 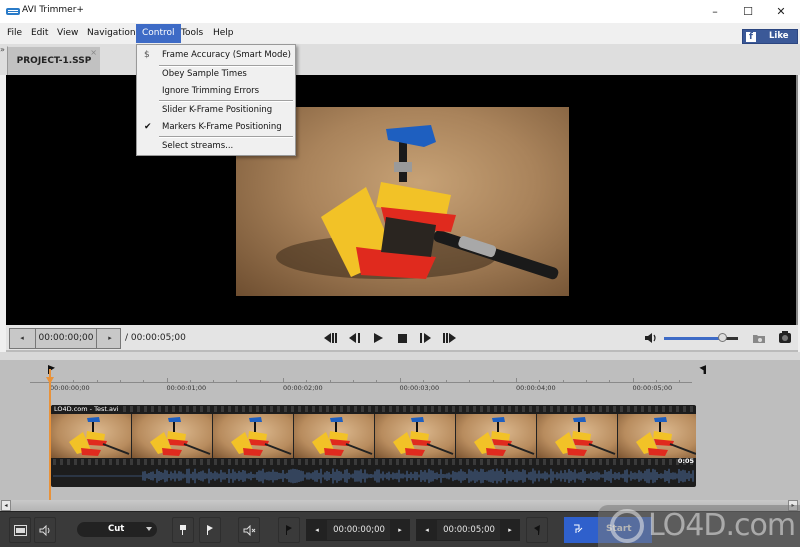 I want to click on end-time-prev-arrow-icon: ◂, so click(x=427, y=530).